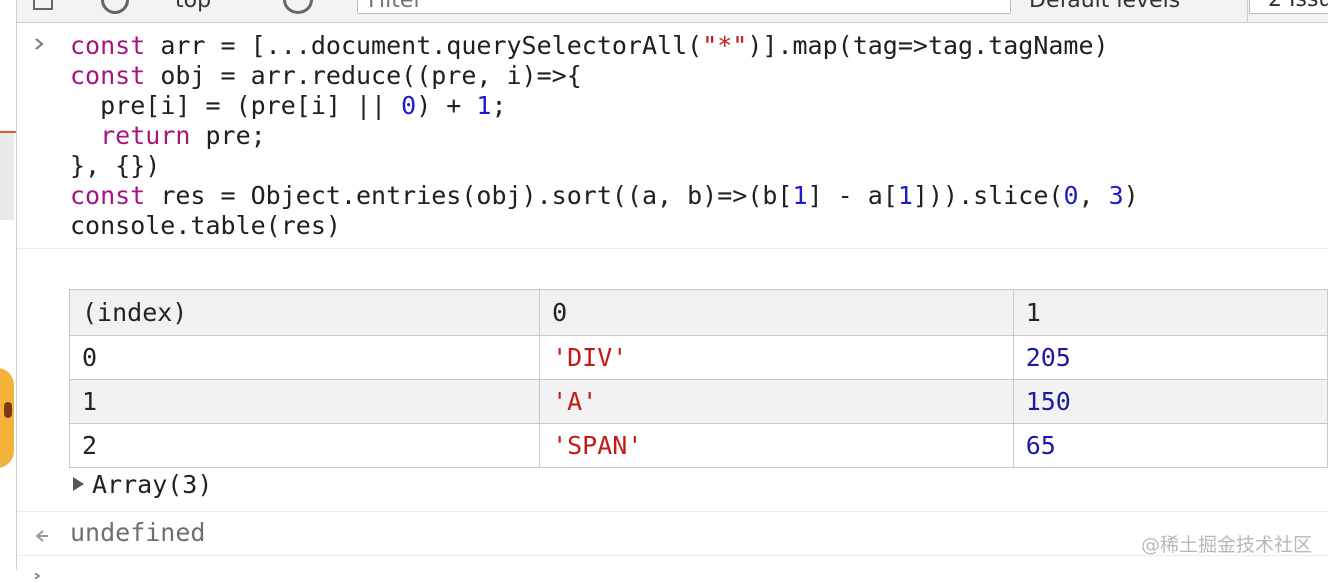 The image size is (1328, 583). What do you see at coordinates (152, 484) in the screenshot?
I see `array-summary-label: Array(3)` at bounding box center [152, 484].